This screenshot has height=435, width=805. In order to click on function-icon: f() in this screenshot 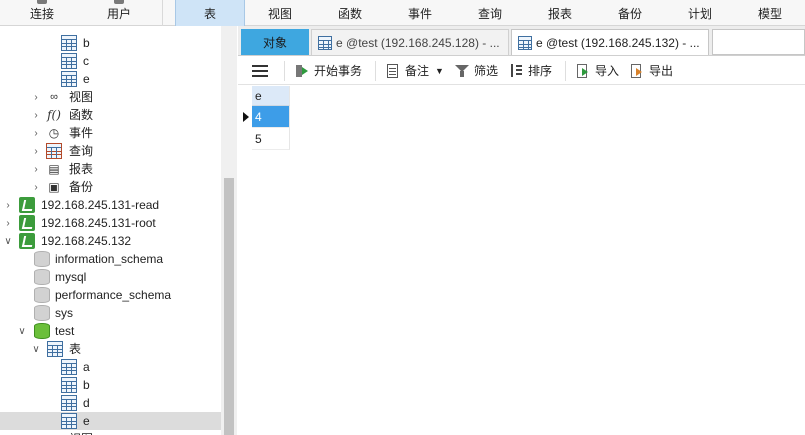, I will do `click(54, 115)`.